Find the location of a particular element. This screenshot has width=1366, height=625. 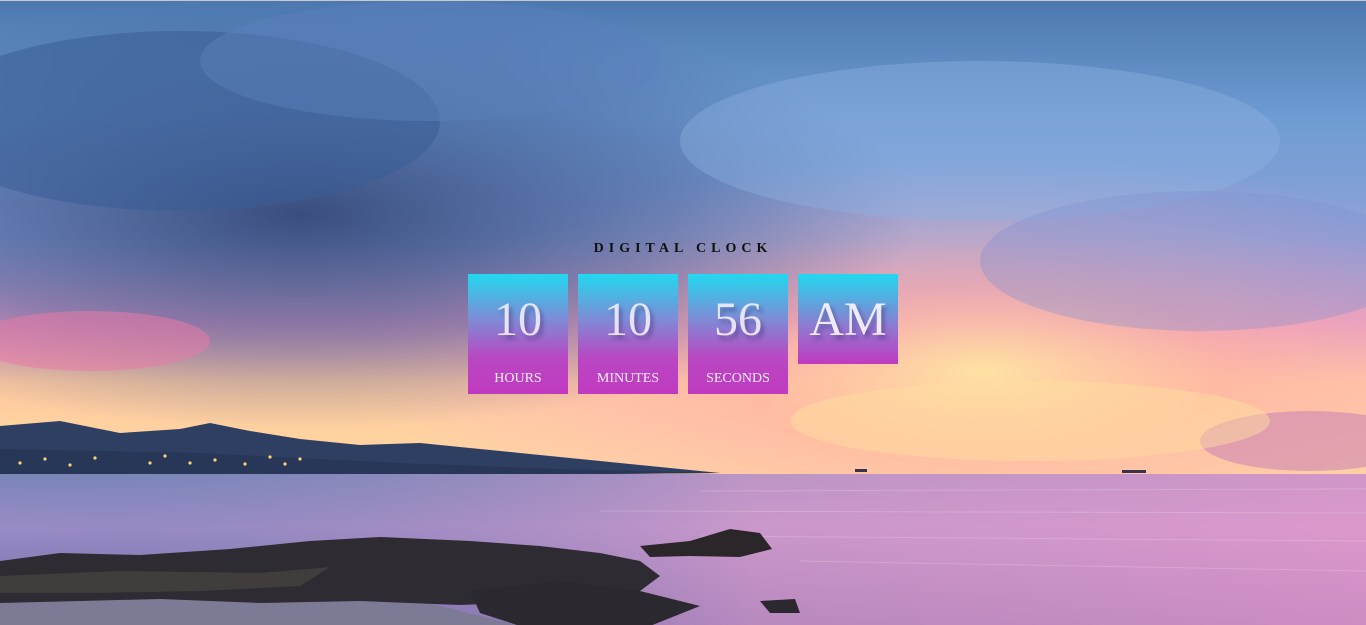

seconds-value: 56 is located at coordinates (738, 319).